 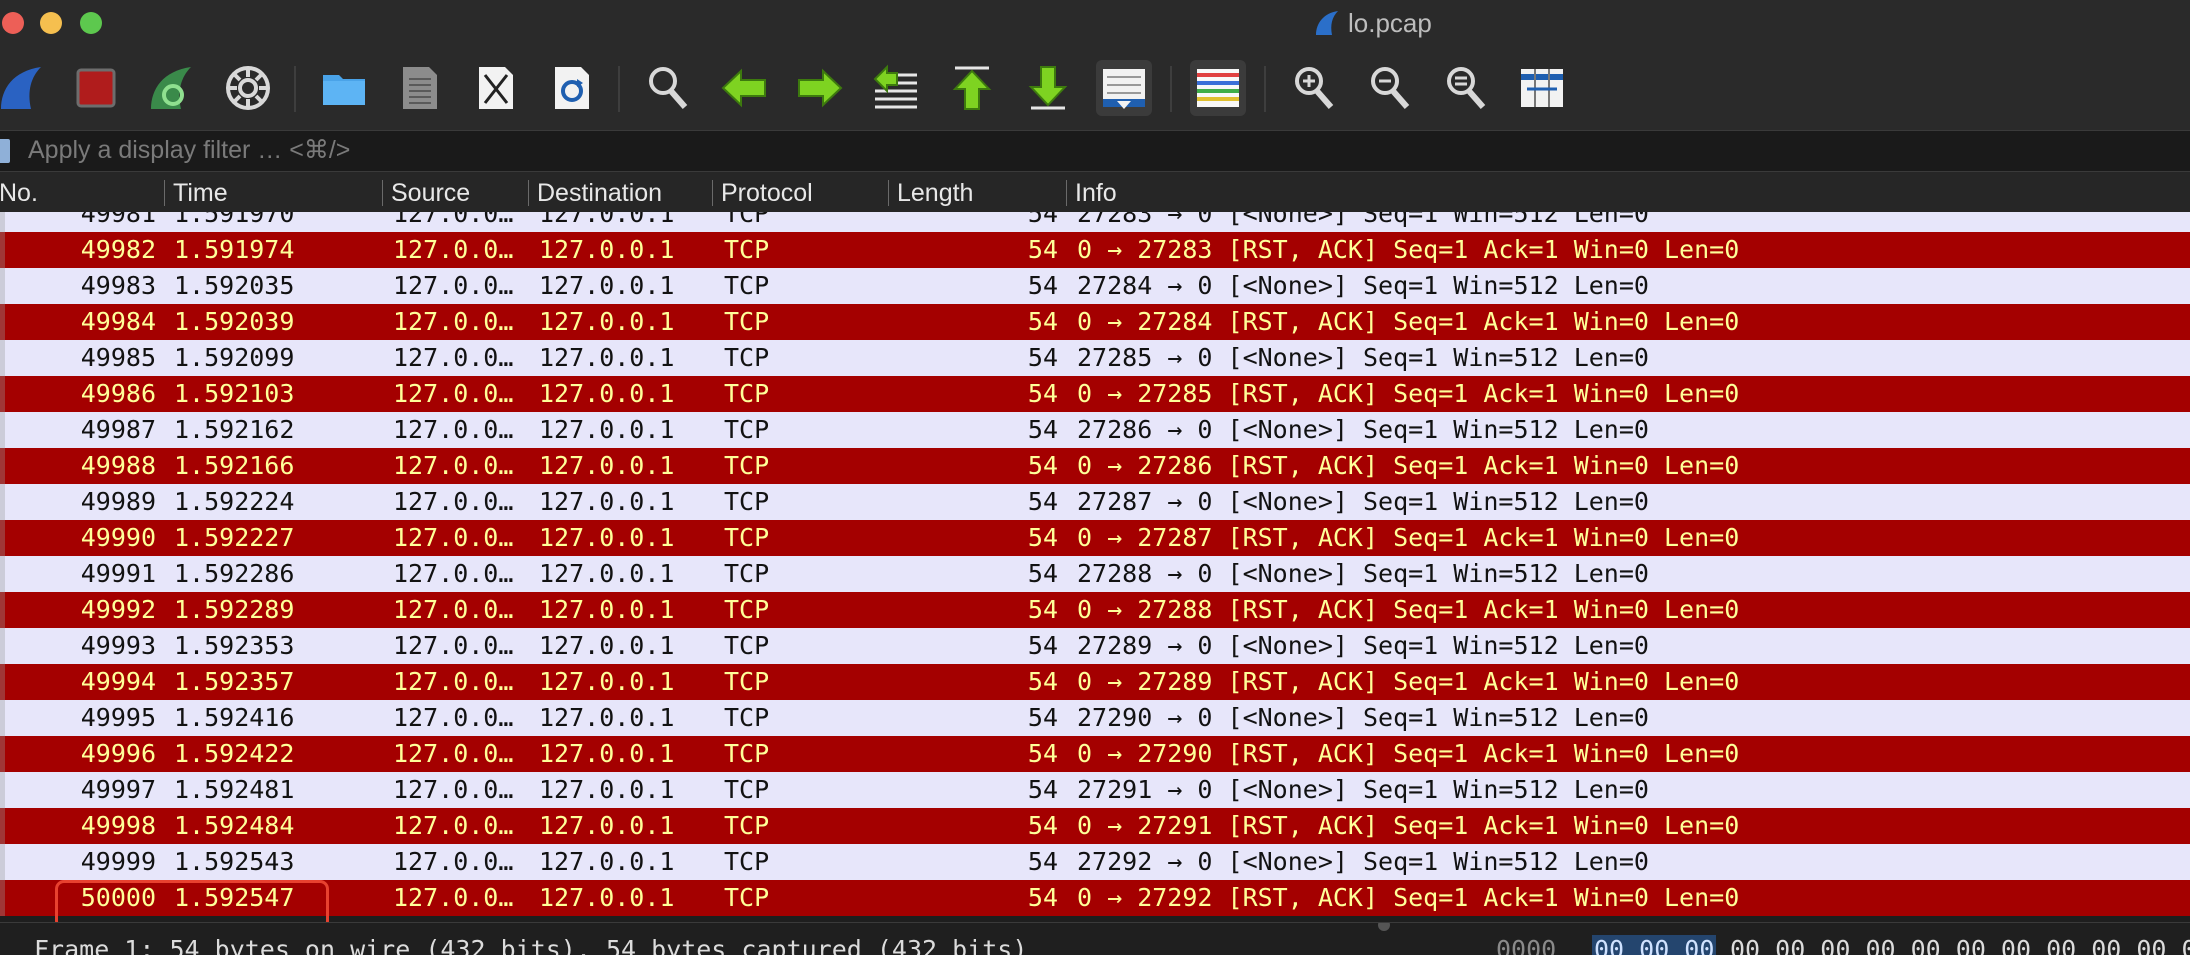 I want to click on go-forward-button, so click(x=820, y=88).